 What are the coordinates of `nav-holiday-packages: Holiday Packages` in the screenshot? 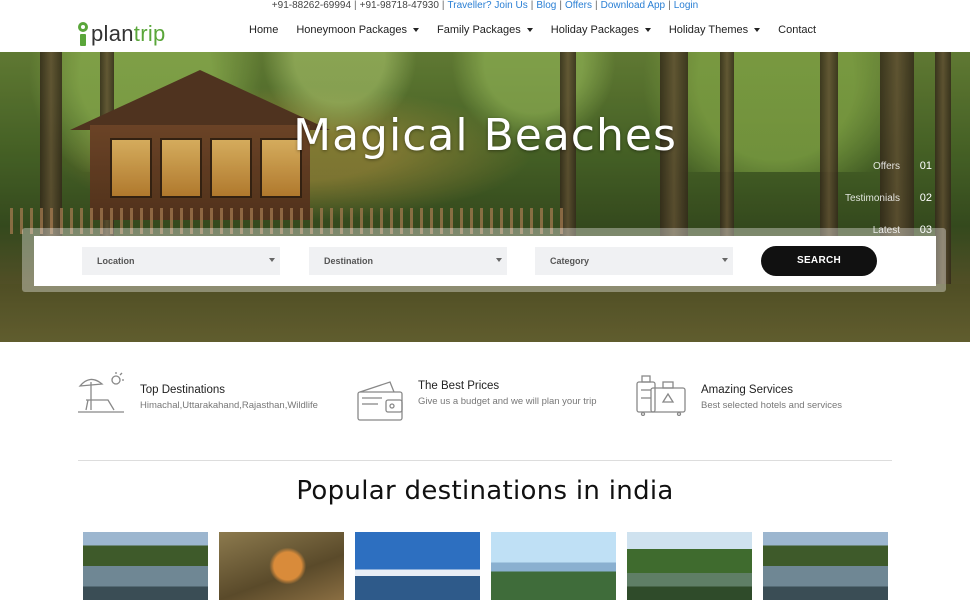 It's located at (601, 30).